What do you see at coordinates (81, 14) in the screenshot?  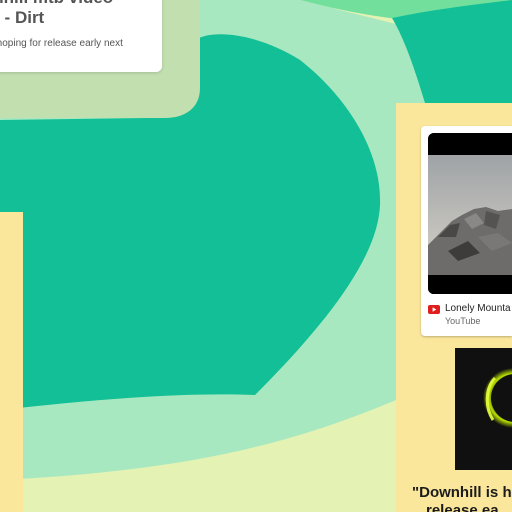 I see `news-card-title: wnhill mtb video ne - Dirt` at bounding box center [81, 14].